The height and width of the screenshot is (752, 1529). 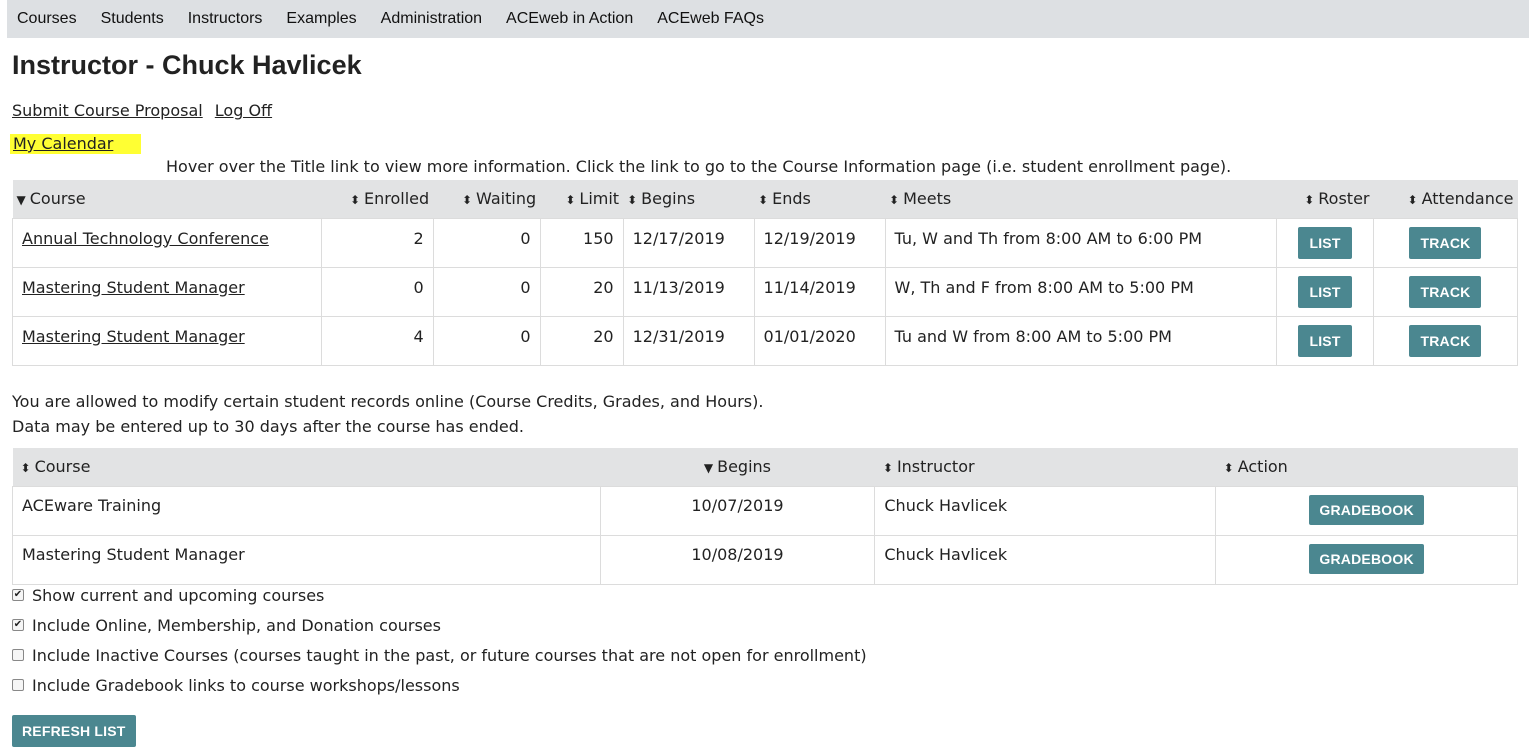 I want to click on col-enrolled: ⬍ Enrolled, so click(x=377, y=199).